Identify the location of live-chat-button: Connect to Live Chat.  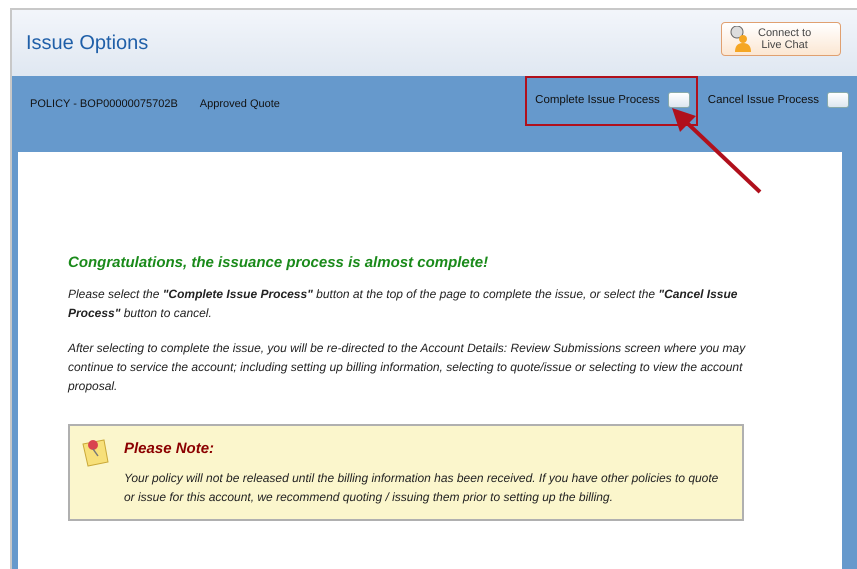
(781, 39).